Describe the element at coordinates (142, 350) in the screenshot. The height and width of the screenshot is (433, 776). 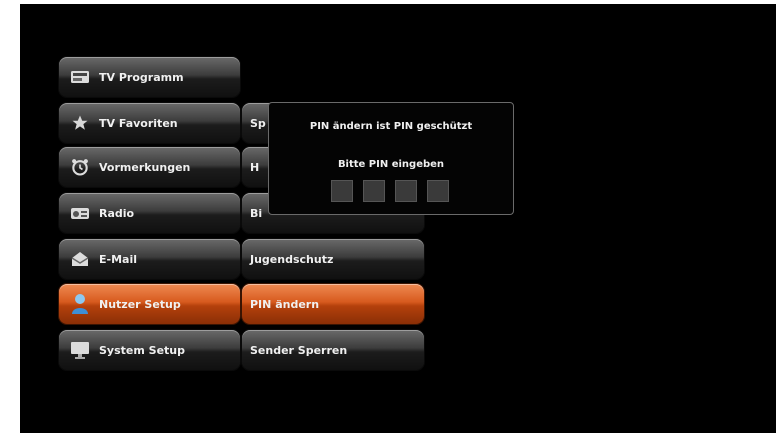
I see `menu-item-label: System Setup` at that location.